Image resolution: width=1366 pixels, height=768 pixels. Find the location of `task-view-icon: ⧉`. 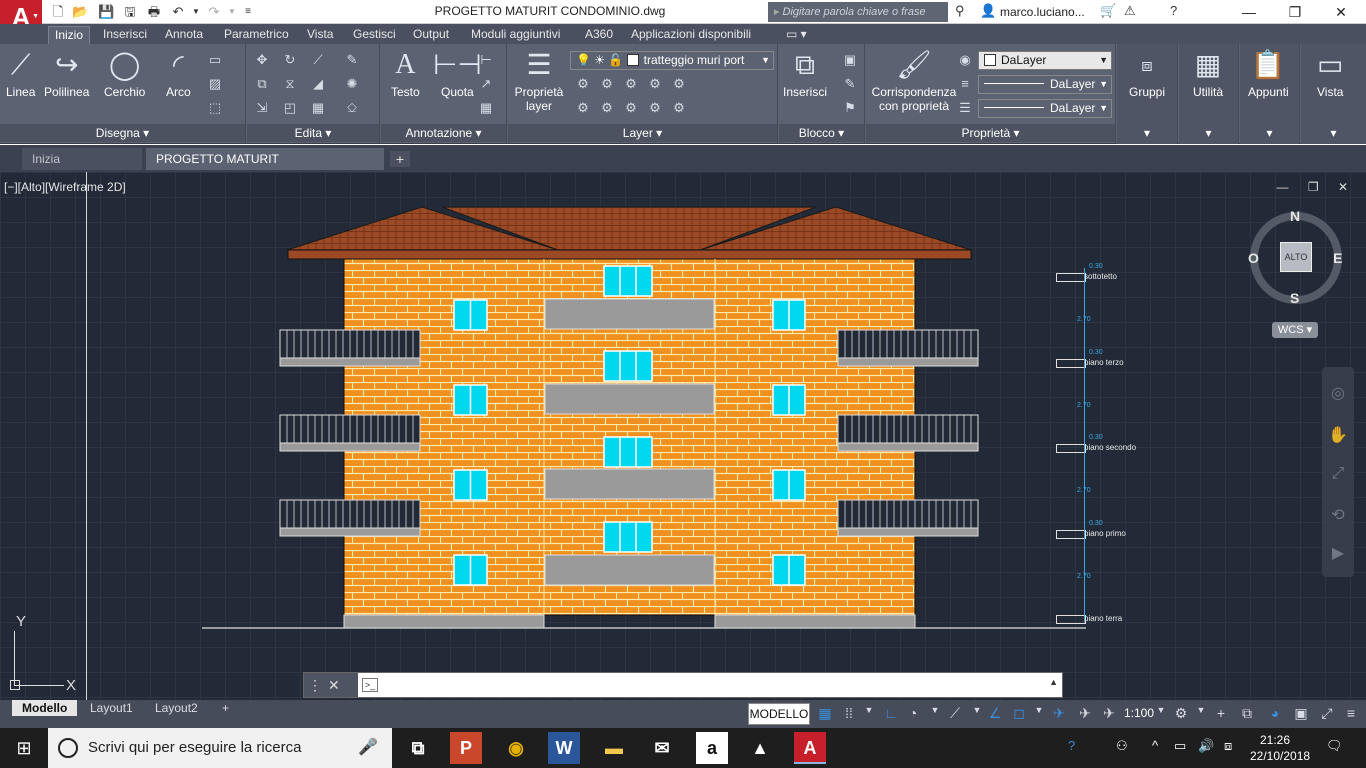

task-view-icon: ⧉ is located at coordinates (418, 748).